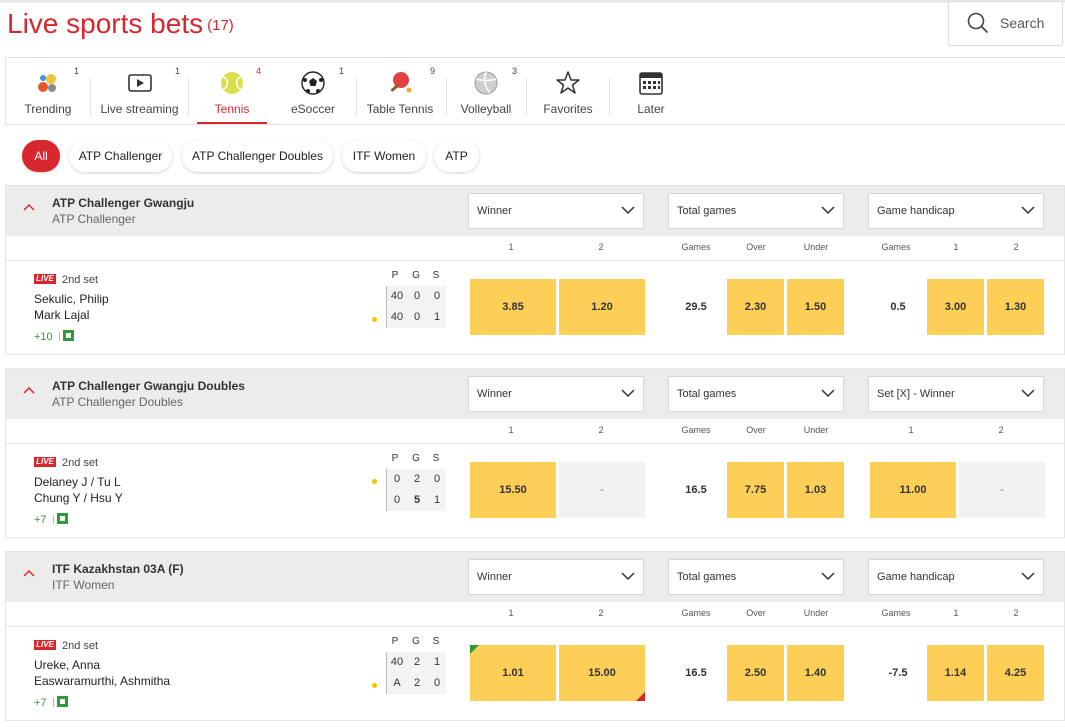  I want to click on divider, so click(53, 702).